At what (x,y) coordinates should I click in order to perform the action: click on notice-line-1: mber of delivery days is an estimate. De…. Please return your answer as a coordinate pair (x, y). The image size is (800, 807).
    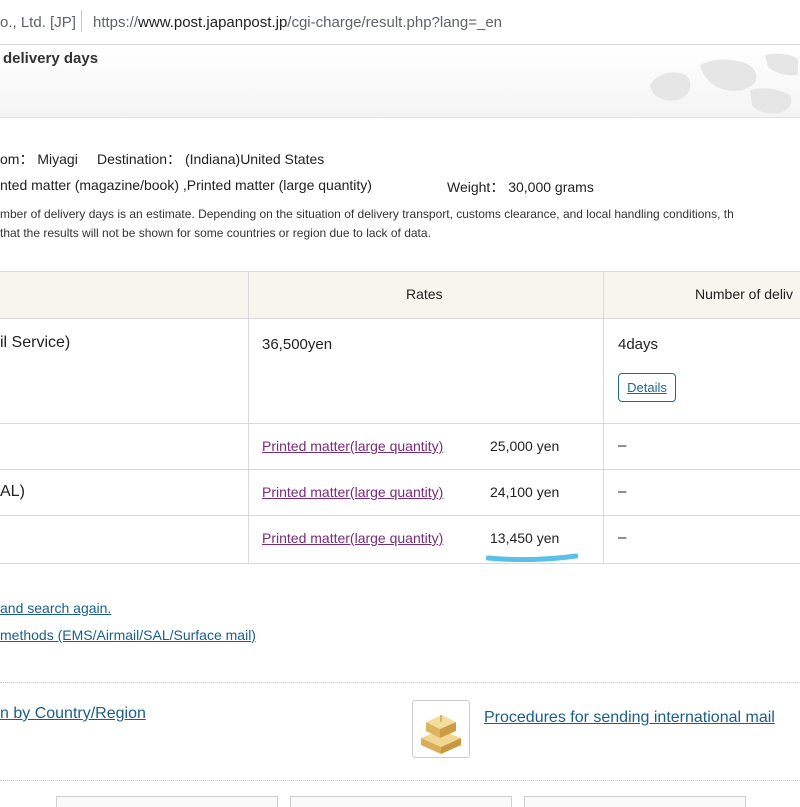
    Looking at the image, I should click on (367, 214).